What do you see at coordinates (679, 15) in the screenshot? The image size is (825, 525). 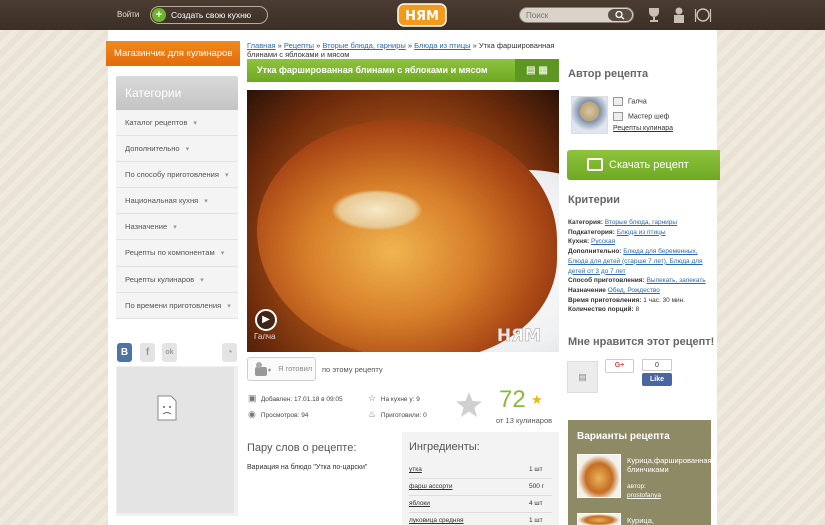 I see `chef-icon` at bounding box center [679, 15].